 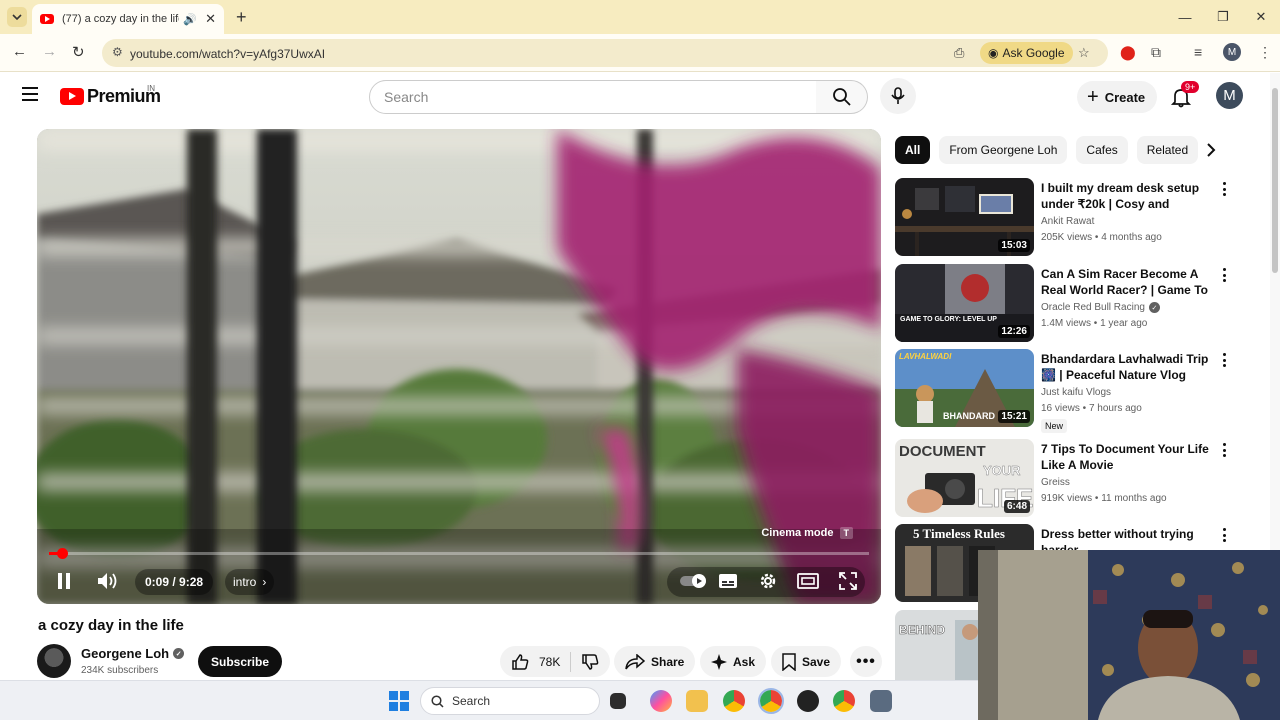 I want to click on chip-cafes: Cafes, so click(x=1102, y=150).